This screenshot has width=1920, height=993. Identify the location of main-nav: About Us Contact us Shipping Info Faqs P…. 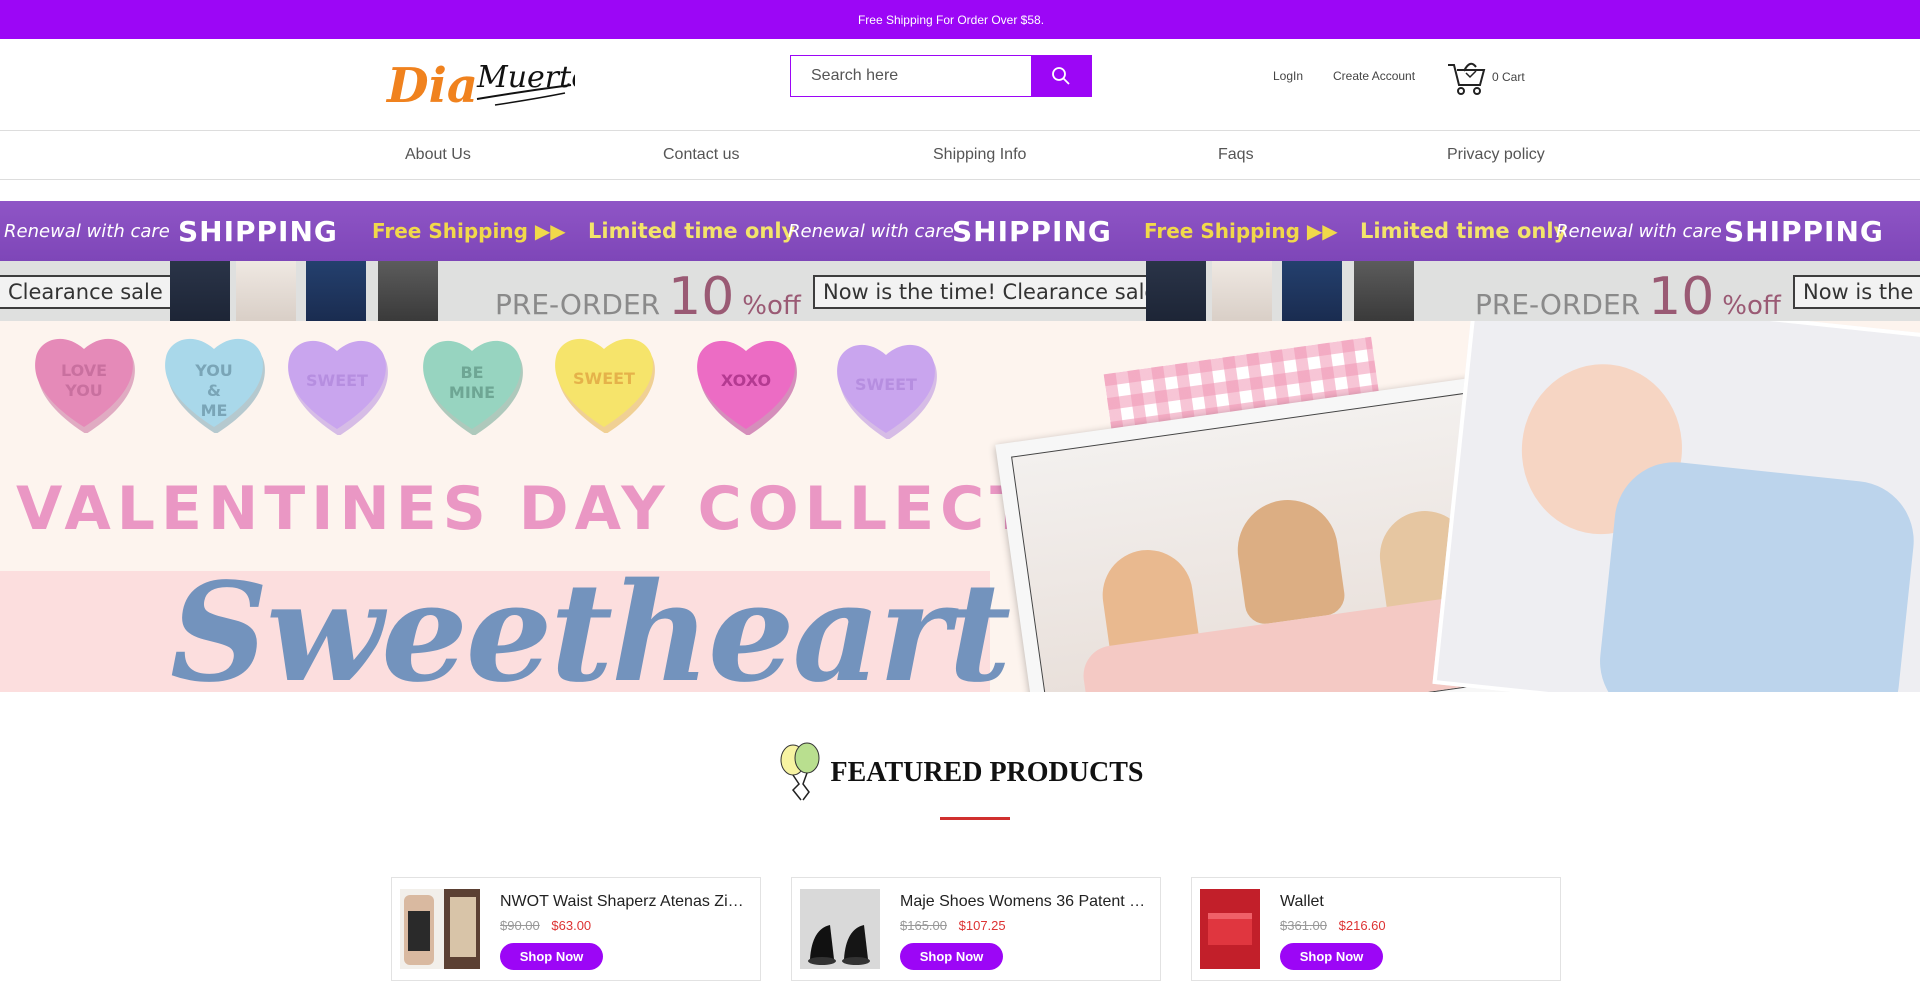
(960, 155).